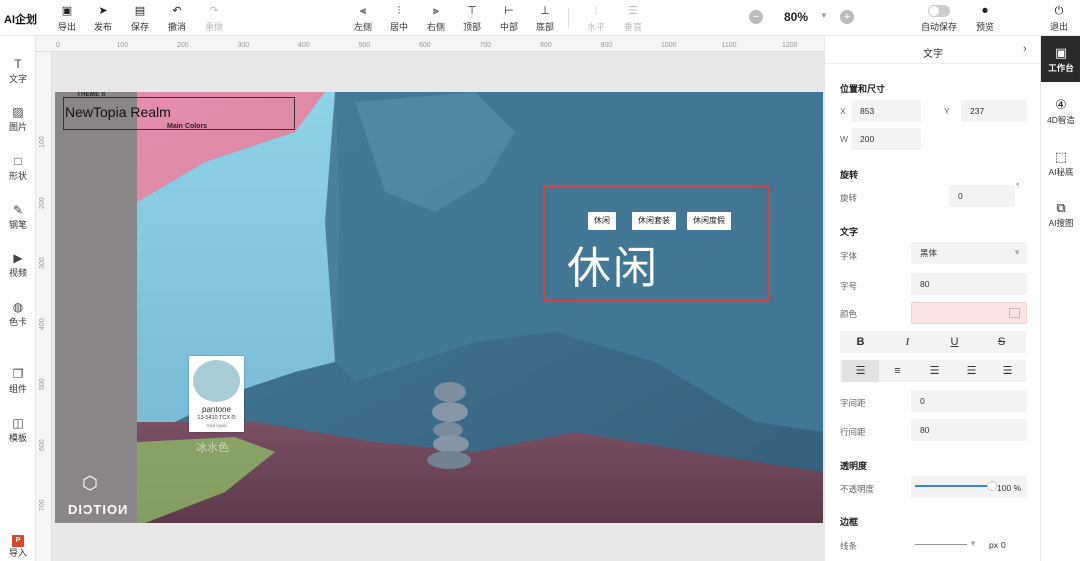 The width and height of the screenshot is (1080, 561). Describe the element at coordinates (756, 17) in the screenshot. I see `zoom-out-button: −` at that location.